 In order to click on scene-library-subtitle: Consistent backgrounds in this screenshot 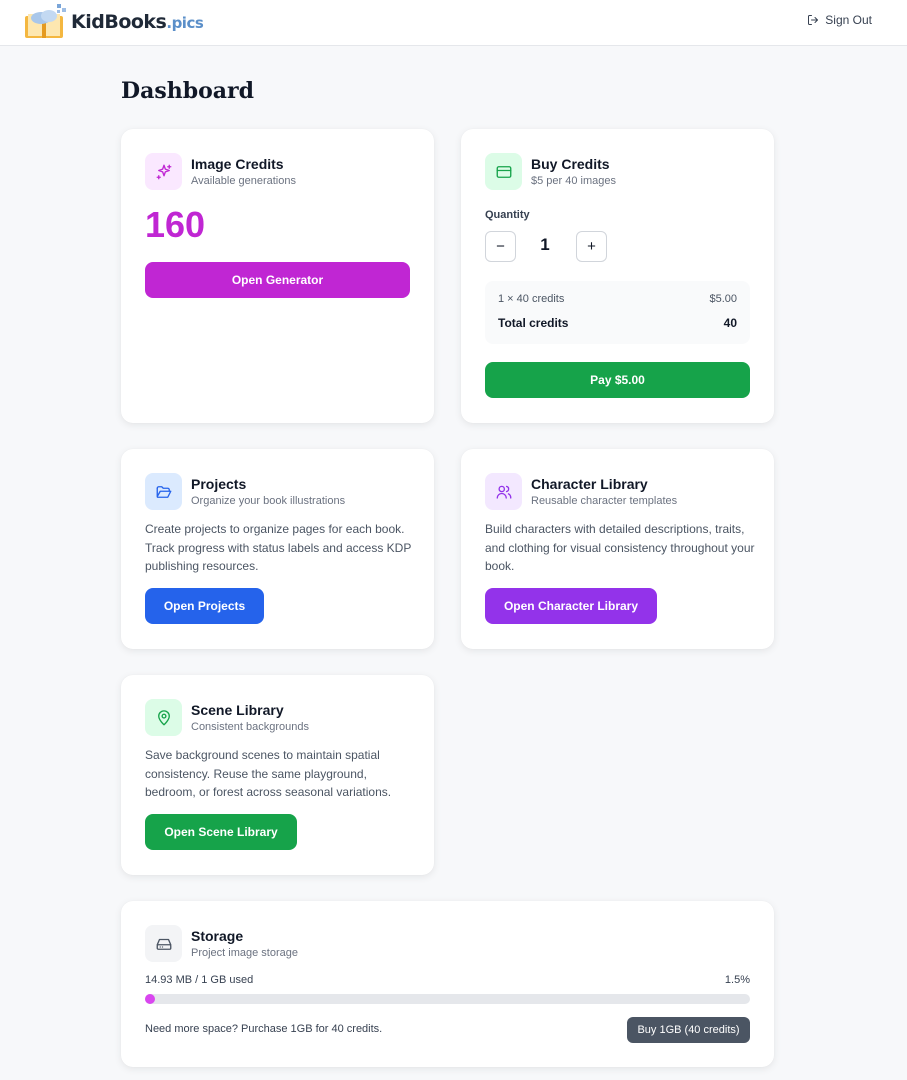, I will do `click(250, 727)`.